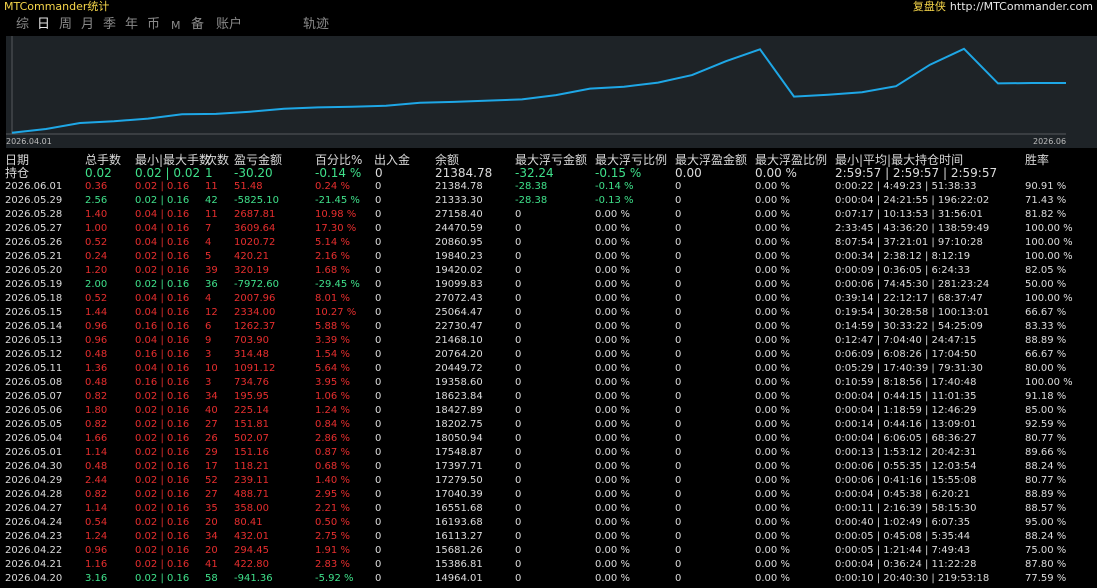  Describe the element at coordinates (534, 173) in the screenshot. I see `cell-max-float-loss: -32.24` at that location.